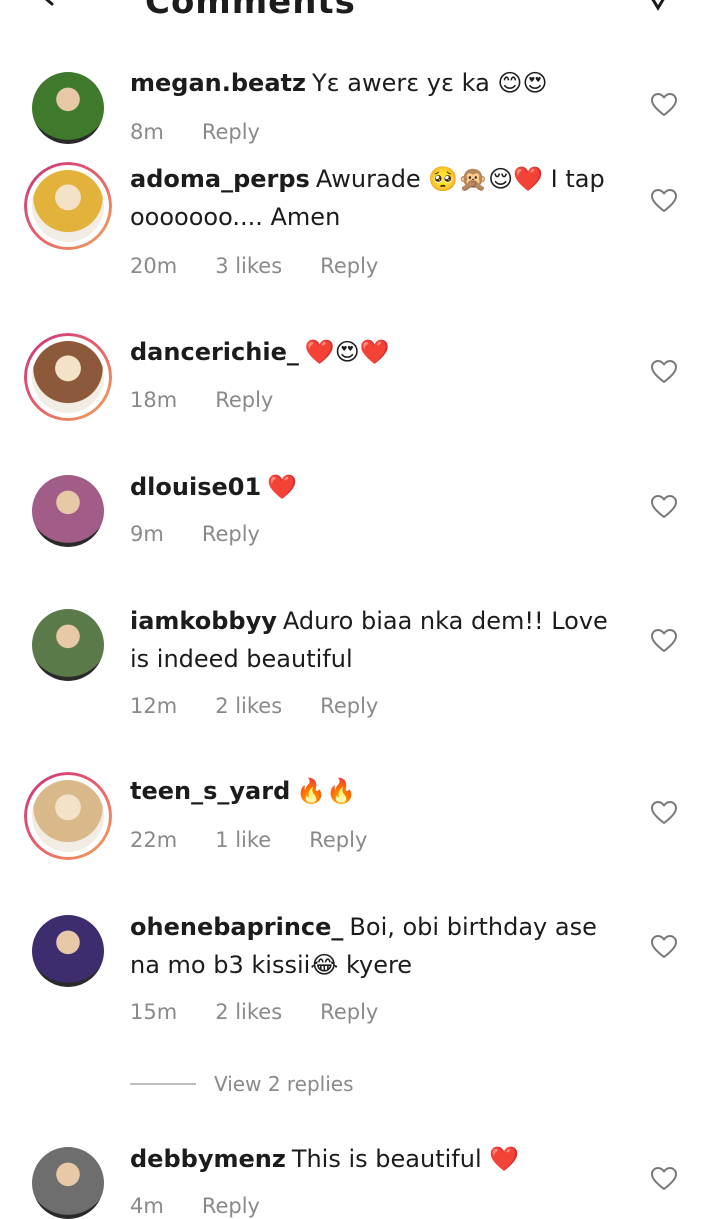  I want to click on comment-meta: 4m Reply, so click(195, 1206).